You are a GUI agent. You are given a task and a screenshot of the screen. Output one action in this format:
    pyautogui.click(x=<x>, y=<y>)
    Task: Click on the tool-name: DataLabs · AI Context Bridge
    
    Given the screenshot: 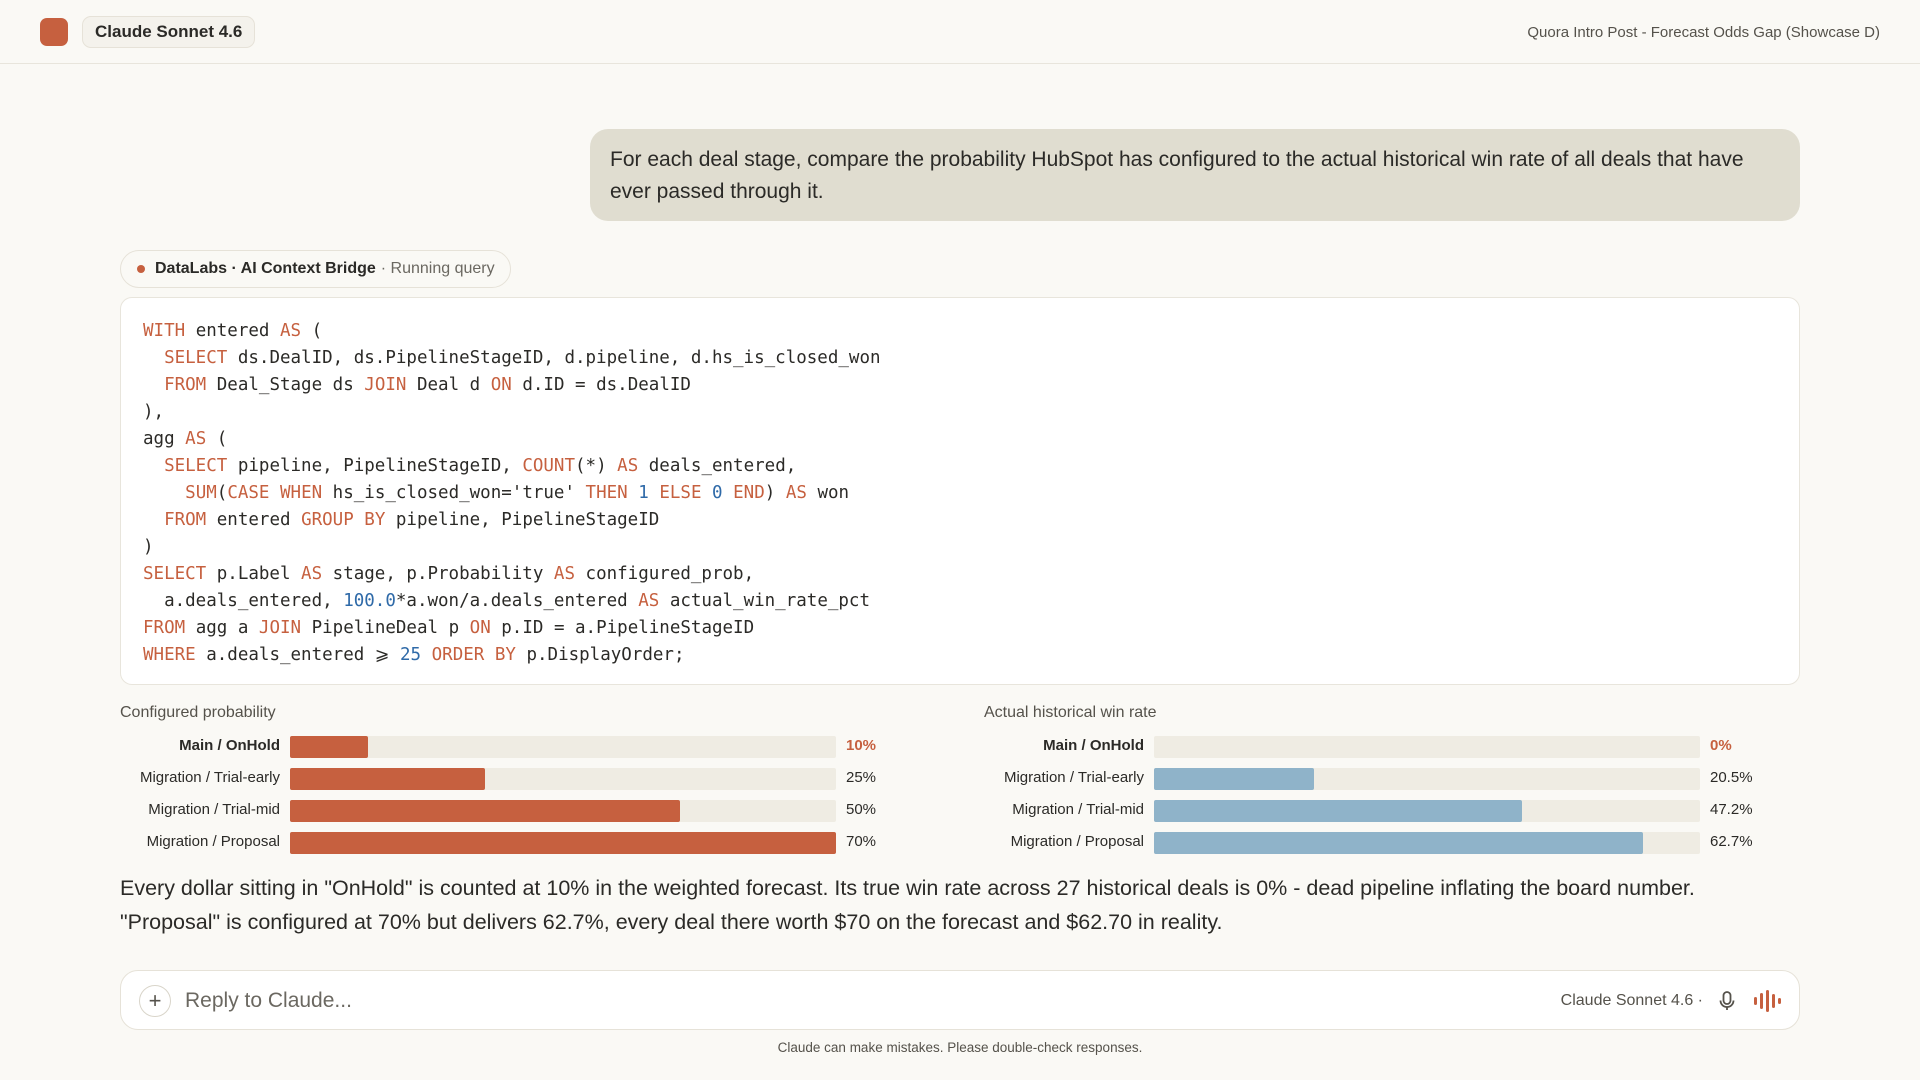 What is the action you would take?
    pyautogui.click(x=265, y=268)
    